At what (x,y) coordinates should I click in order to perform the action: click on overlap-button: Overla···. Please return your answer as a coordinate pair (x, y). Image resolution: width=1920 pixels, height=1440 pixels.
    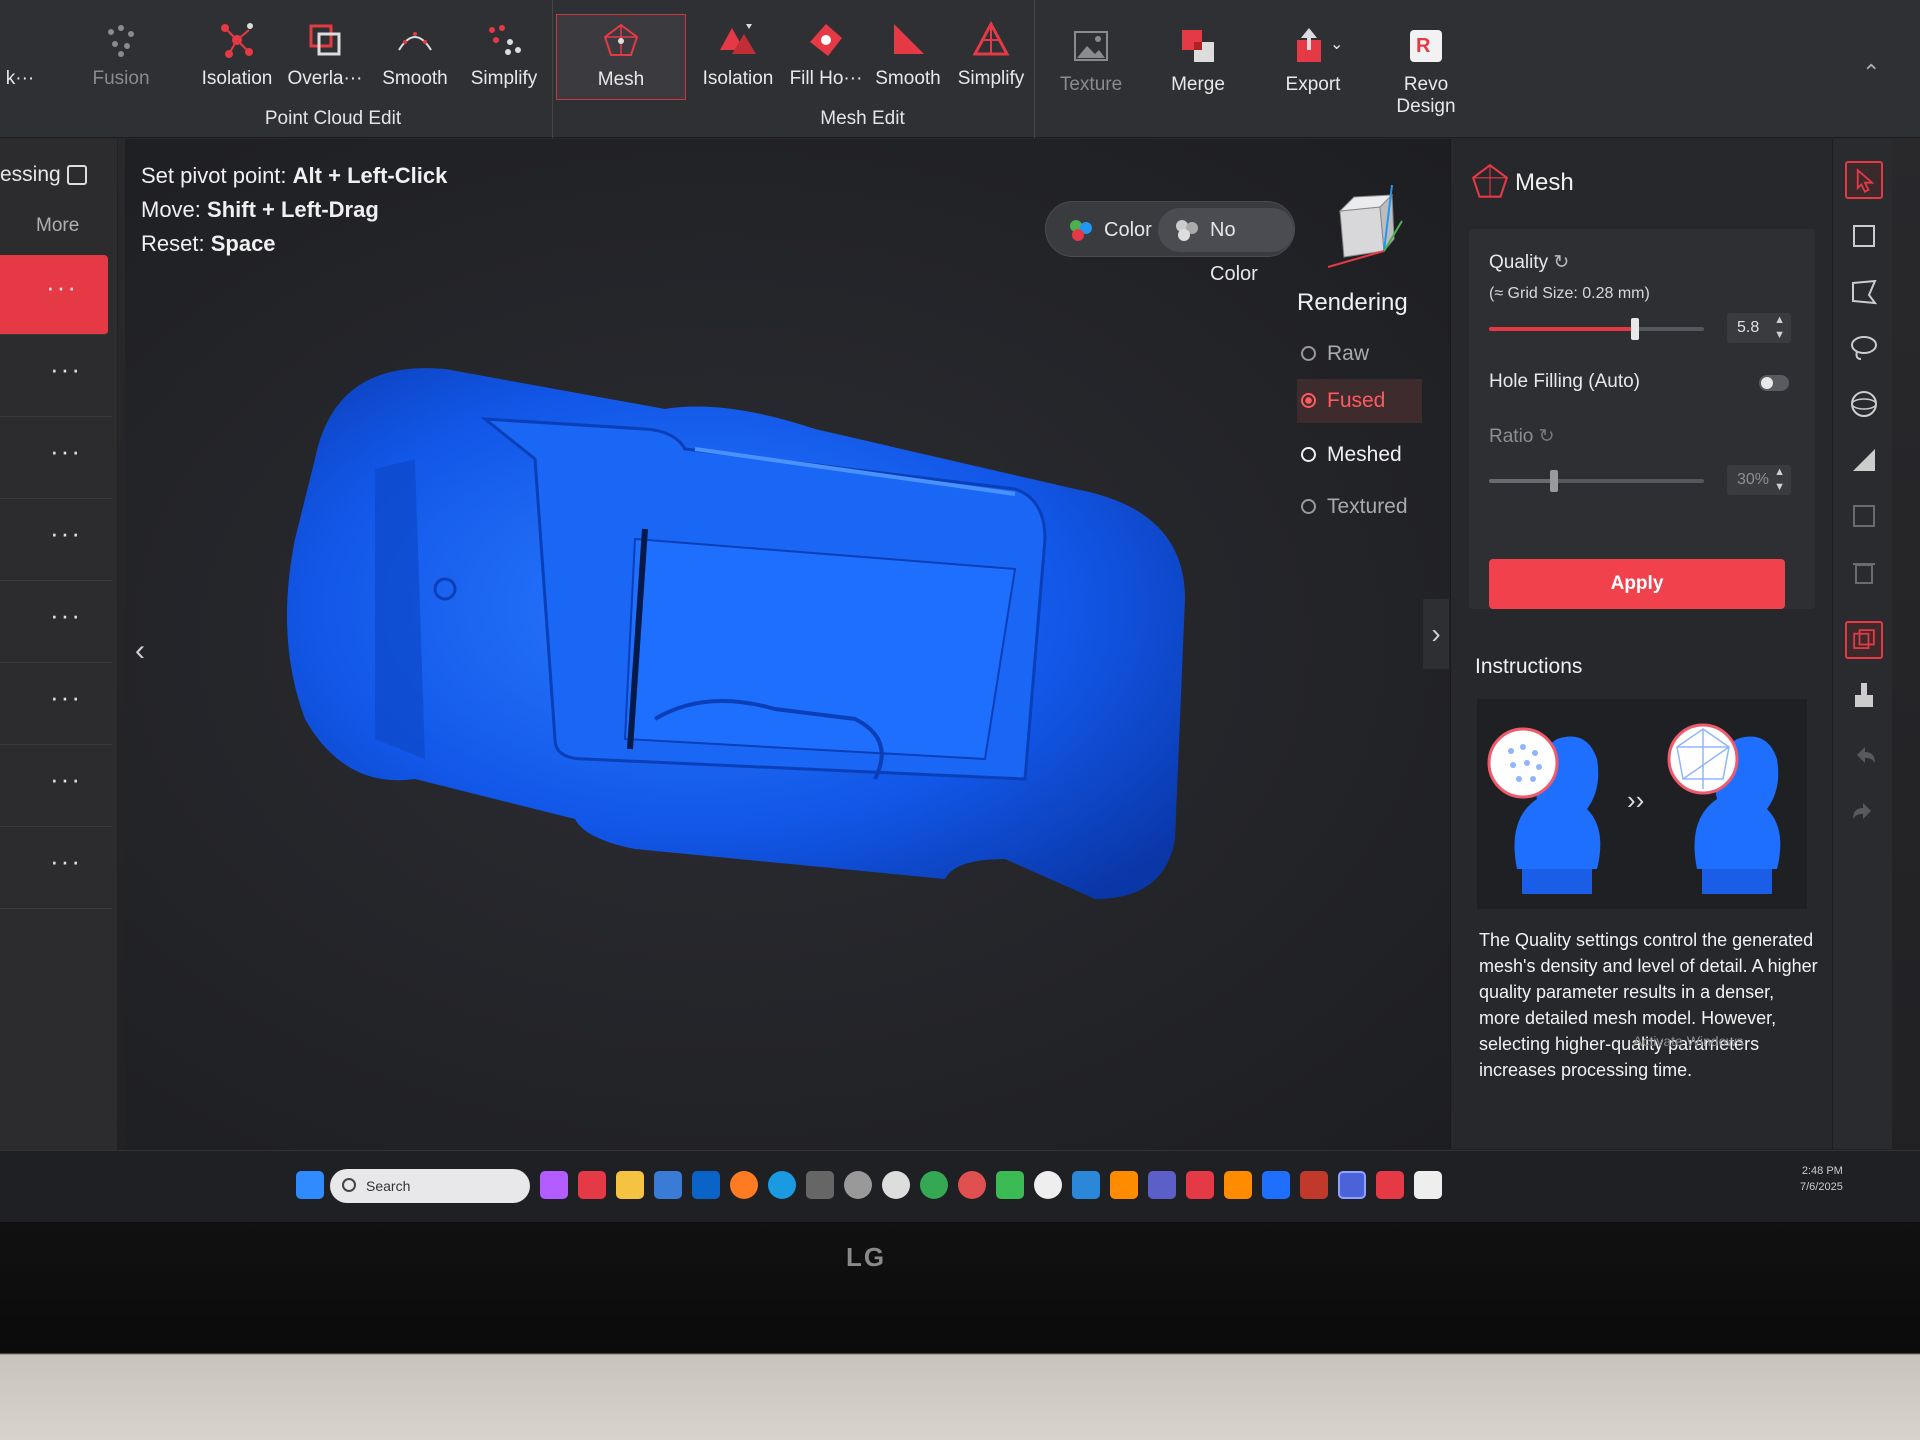
    Looking at the image, I should click on (325, 59).